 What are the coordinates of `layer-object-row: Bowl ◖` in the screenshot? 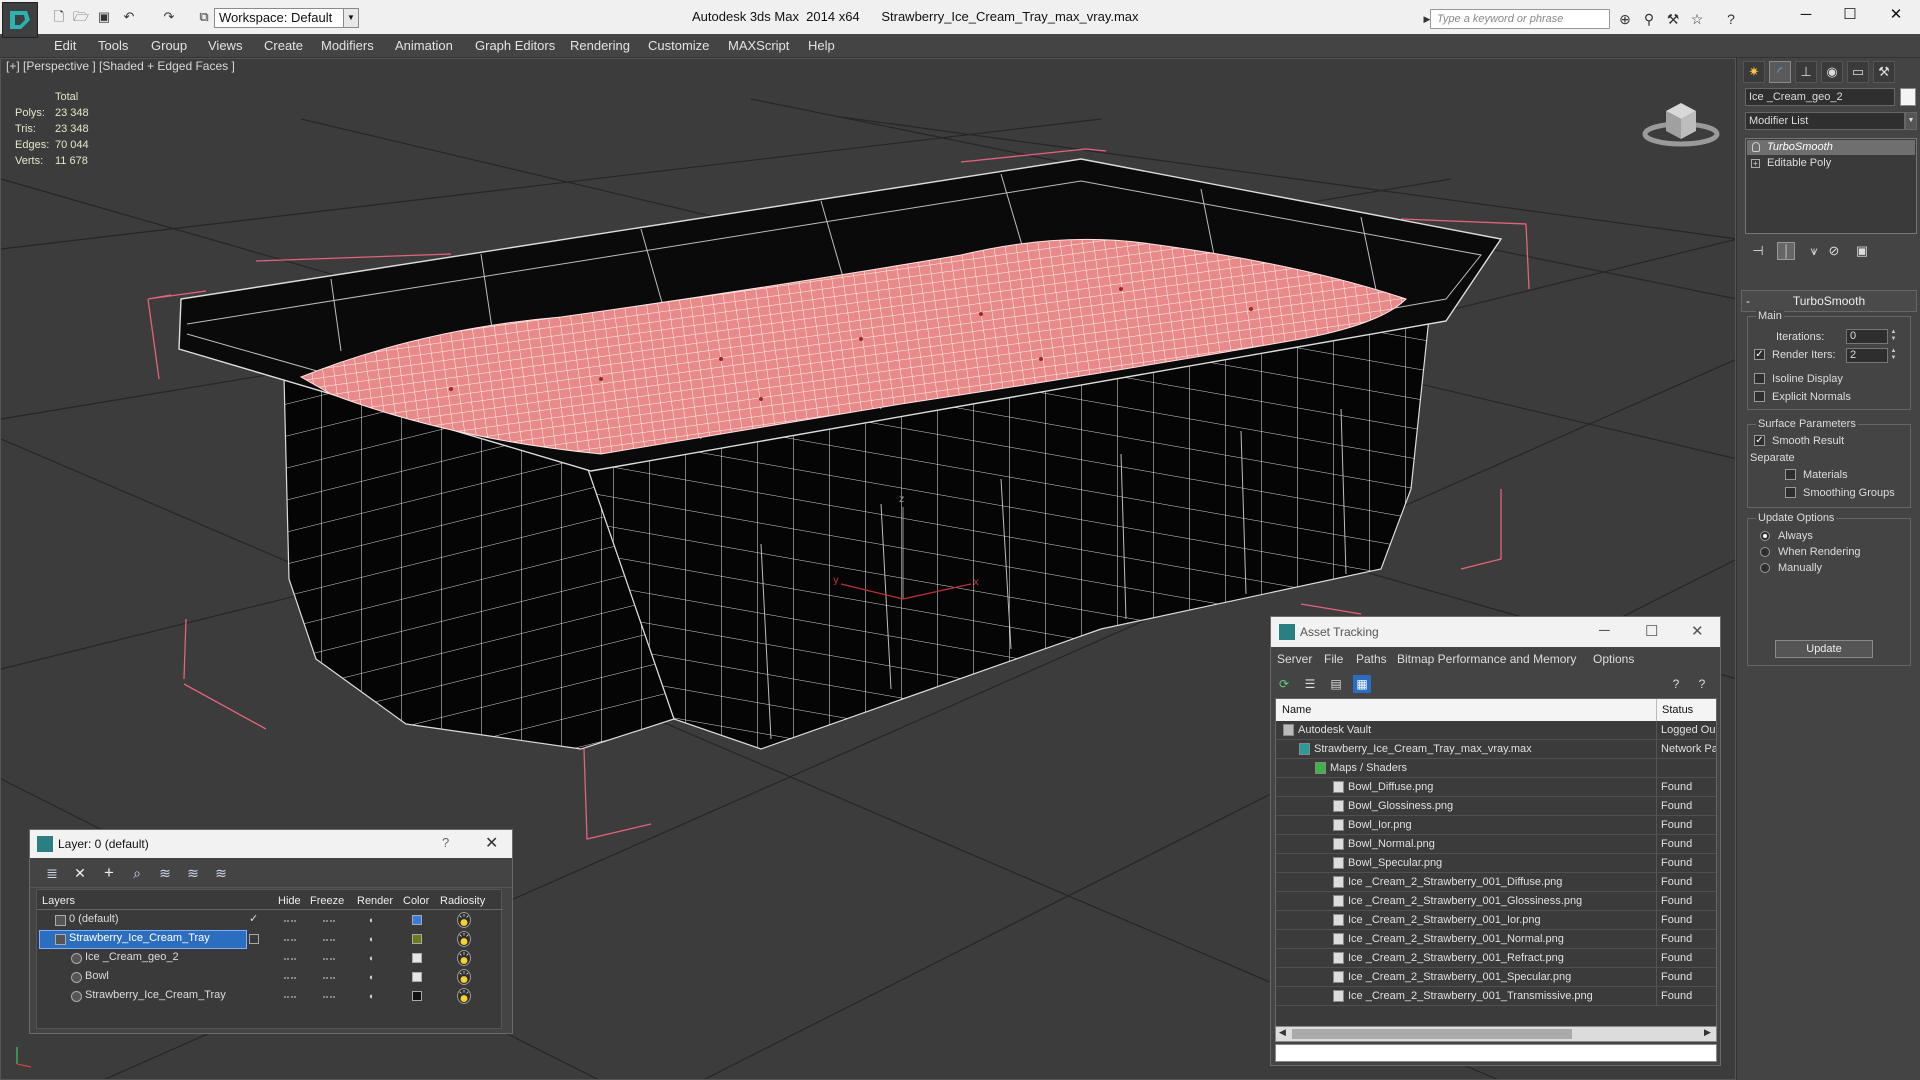 It's located at (270, 977).